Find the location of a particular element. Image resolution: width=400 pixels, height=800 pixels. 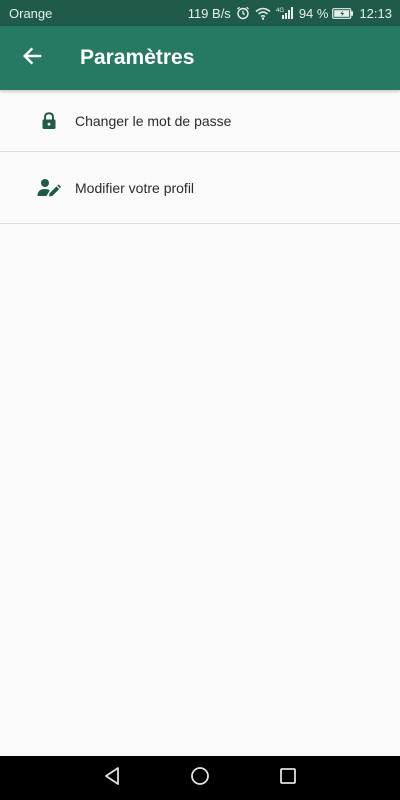

nav-back-button is located at coordinates (112, 778).